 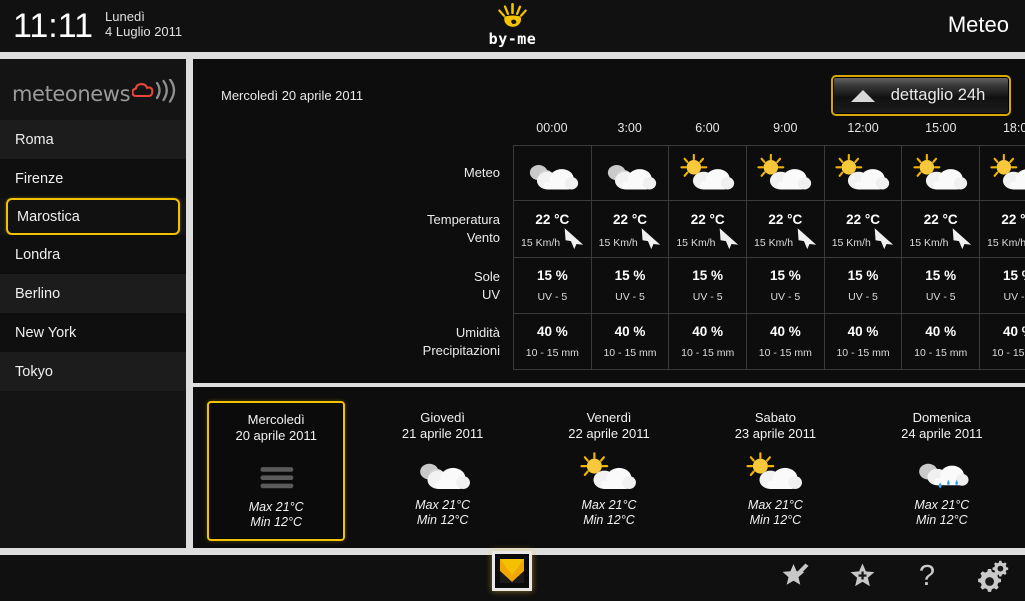 What do you see at coordinates (609, 417) in the screenshot?
I see `day-name: Venerdì` at bounding box center [609, 417].